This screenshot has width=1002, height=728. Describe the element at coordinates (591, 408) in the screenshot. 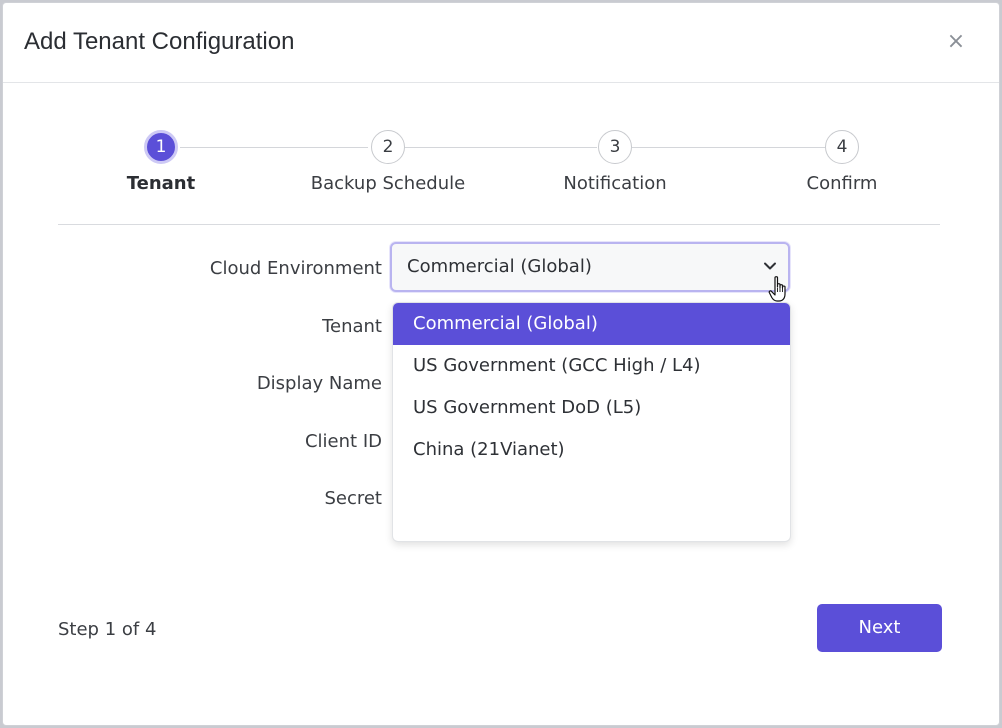

I see `option-us-government-dod: US Government DoD (L5)` at that location.